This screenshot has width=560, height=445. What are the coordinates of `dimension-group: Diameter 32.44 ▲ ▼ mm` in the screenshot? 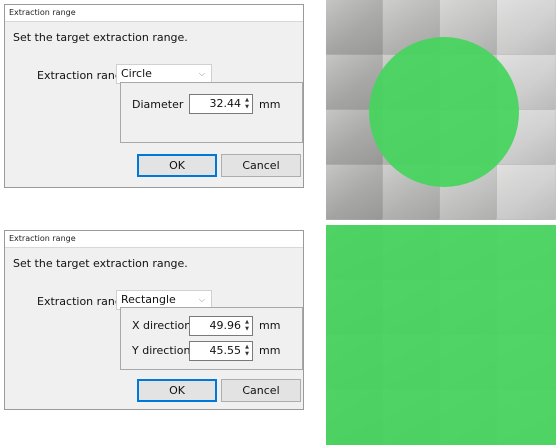 It's located at (211, 112).